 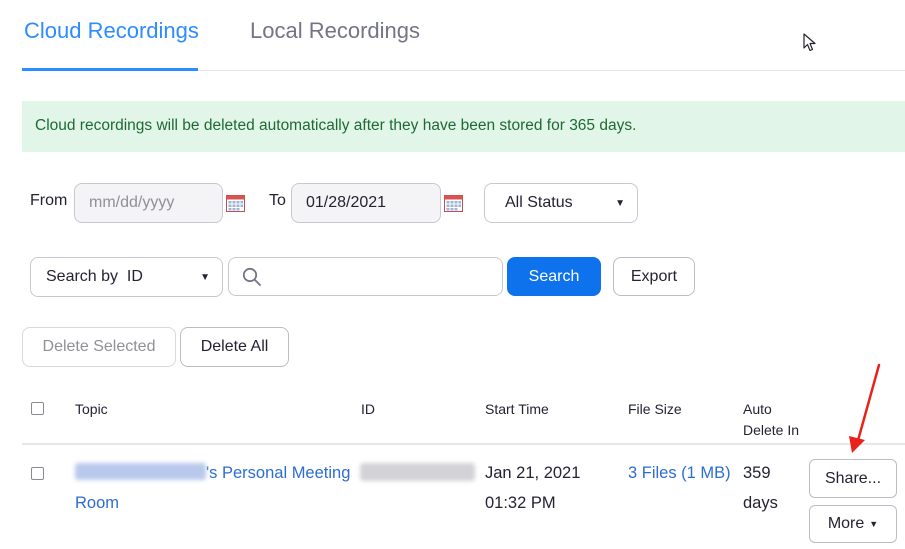 What do you see at coordinates (417, 472) in the screenshot?
I see `redacted-meeting-id` at bounding box center [417, 472].